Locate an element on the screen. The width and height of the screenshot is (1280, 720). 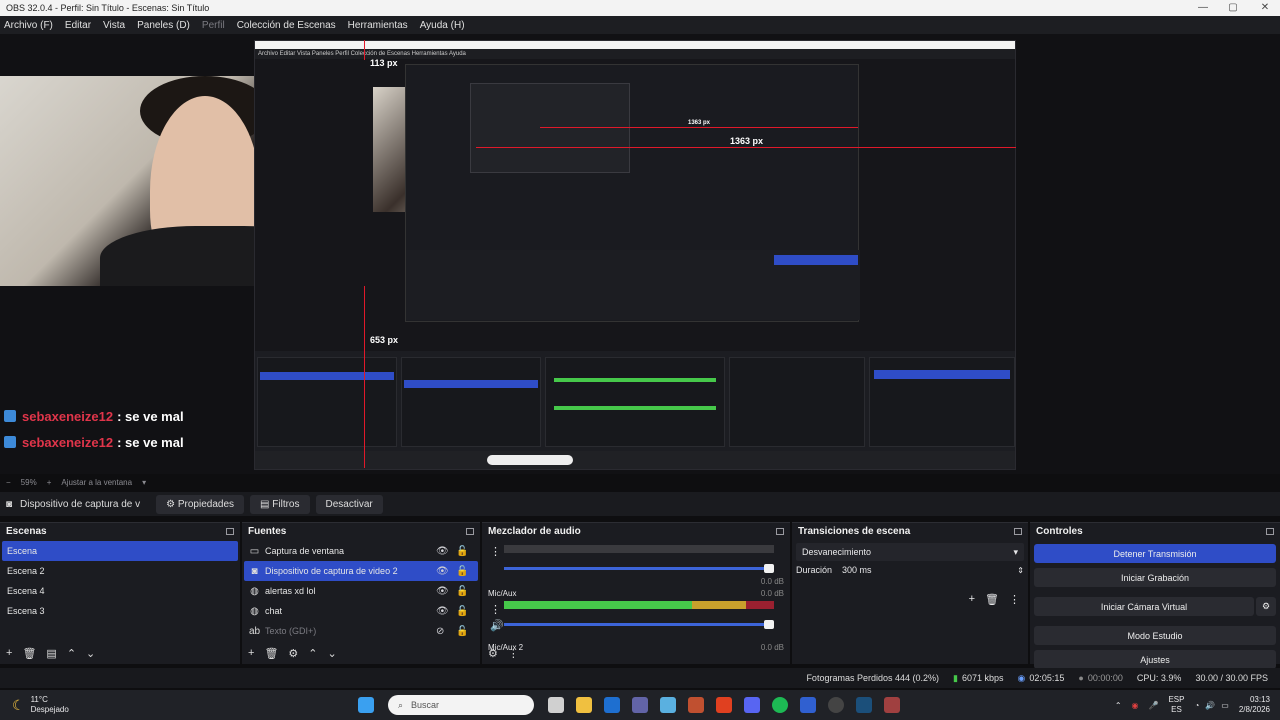
channel-db: 0.0 dB is located at coordinates (772, 647).